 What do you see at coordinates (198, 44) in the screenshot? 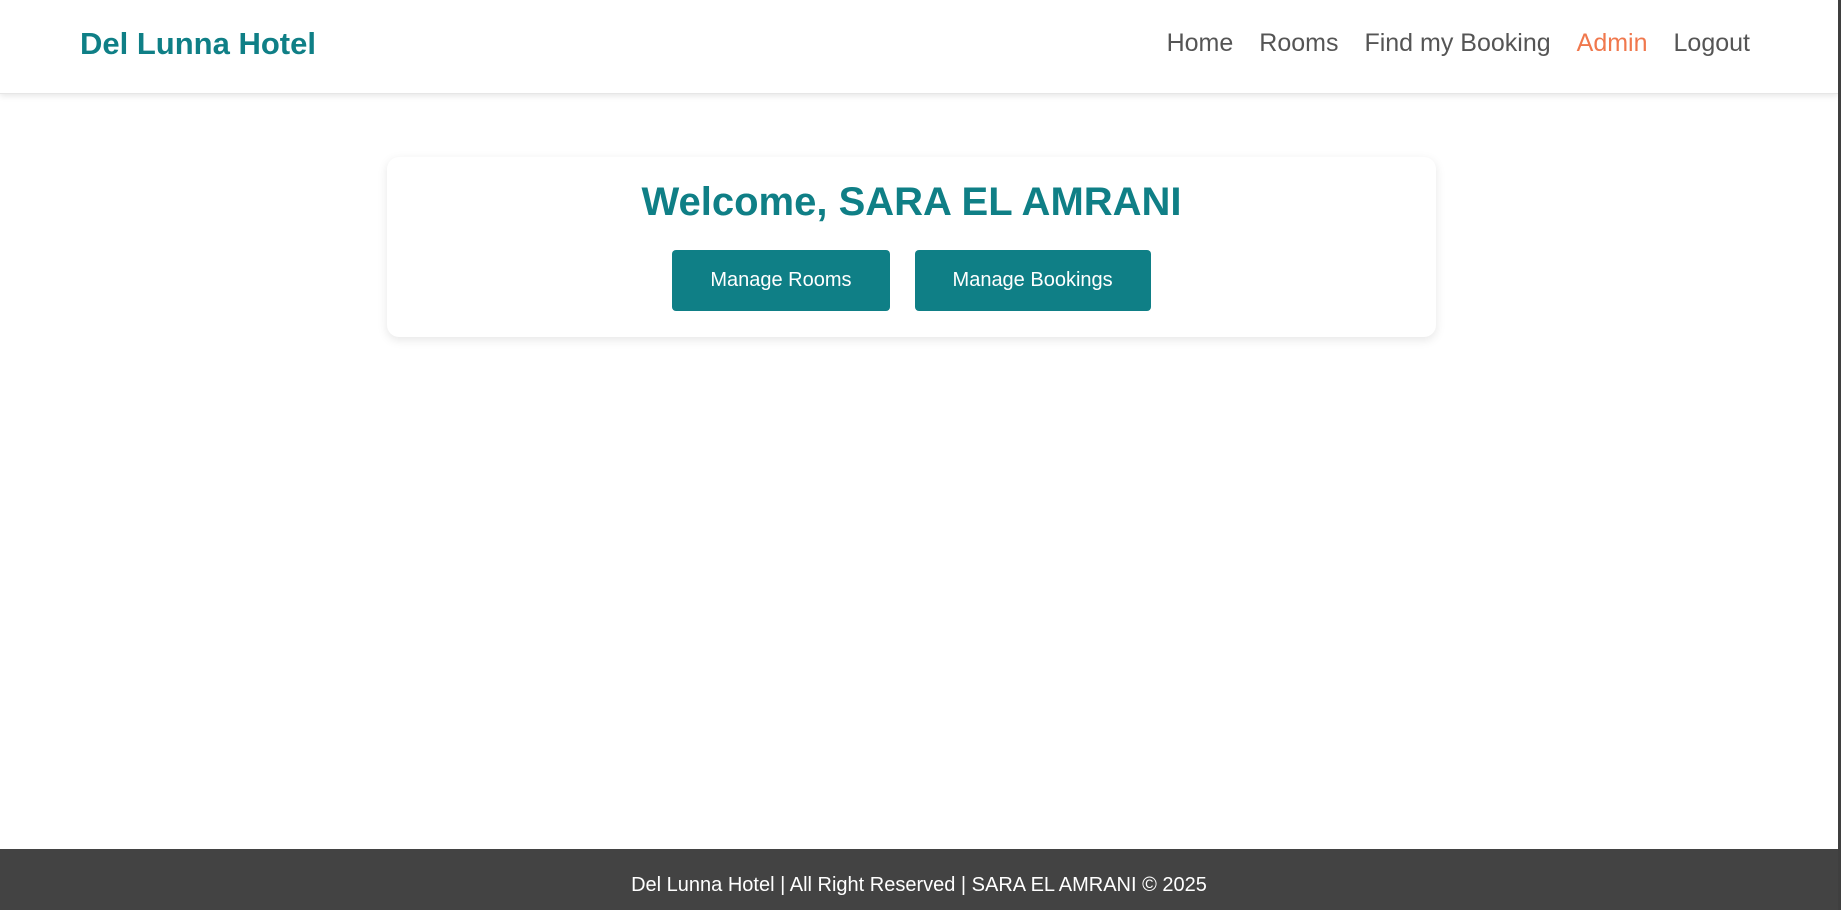
I see `brand-logo-link: Del Lunna Hotel` at bounding box center [198, 44].